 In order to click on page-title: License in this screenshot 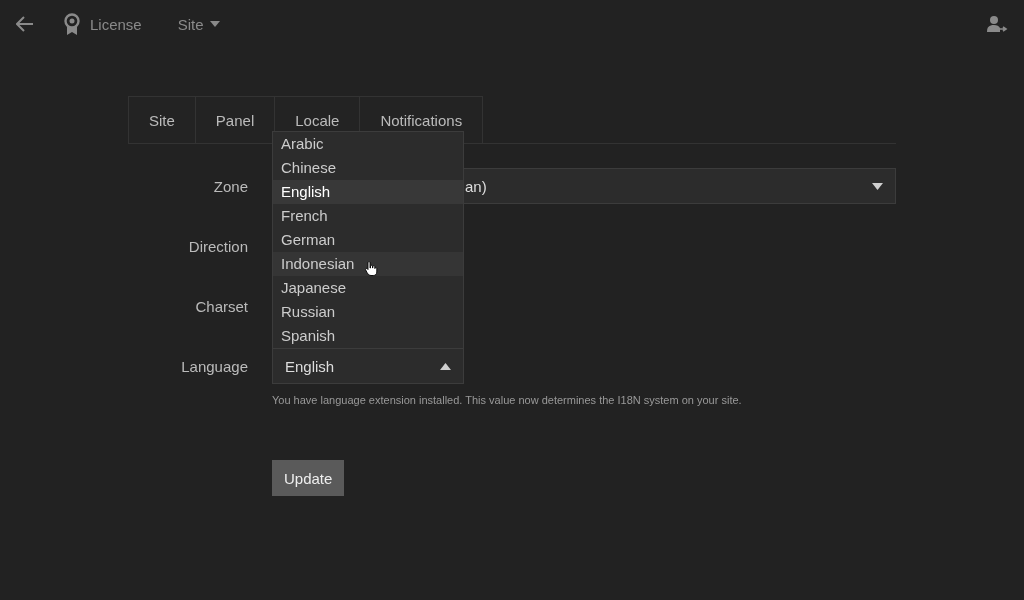, I will do `click(116, 24)`.